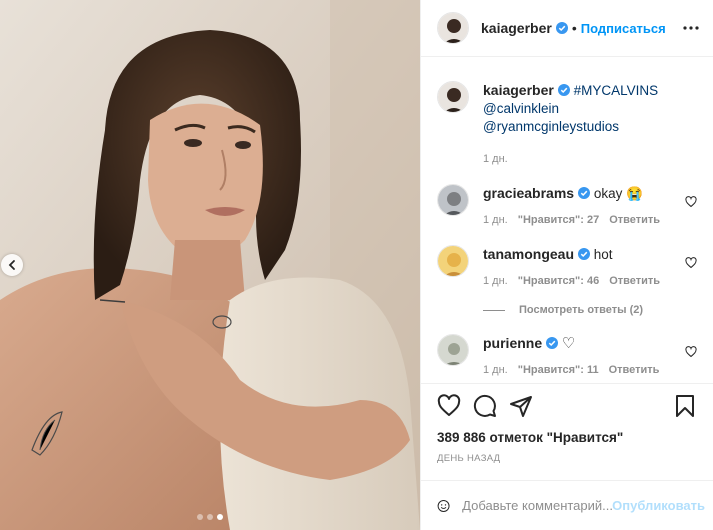 Image resolution: width=713 pixels, height=530 pixels. I want to click on view-replies-button: Посмотреть ответы (2), so click(590, 310).